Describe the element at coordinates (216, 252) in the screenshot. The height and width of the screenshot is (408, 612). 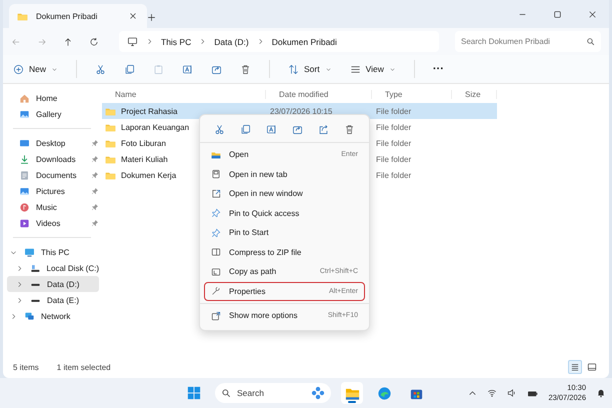
I see `archive-icon` at that location.